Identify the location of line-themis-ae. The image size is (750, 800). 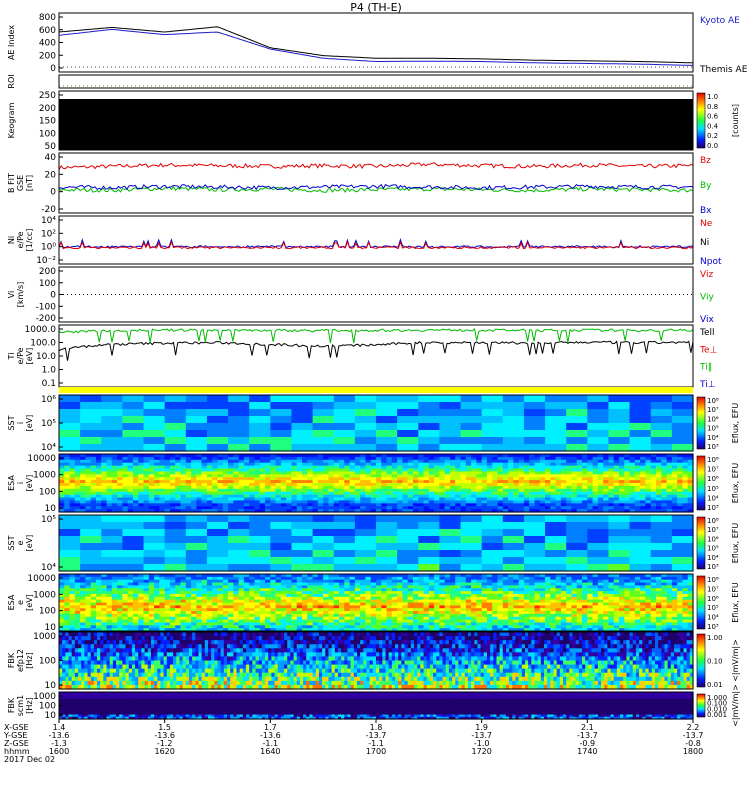
(375, 45).